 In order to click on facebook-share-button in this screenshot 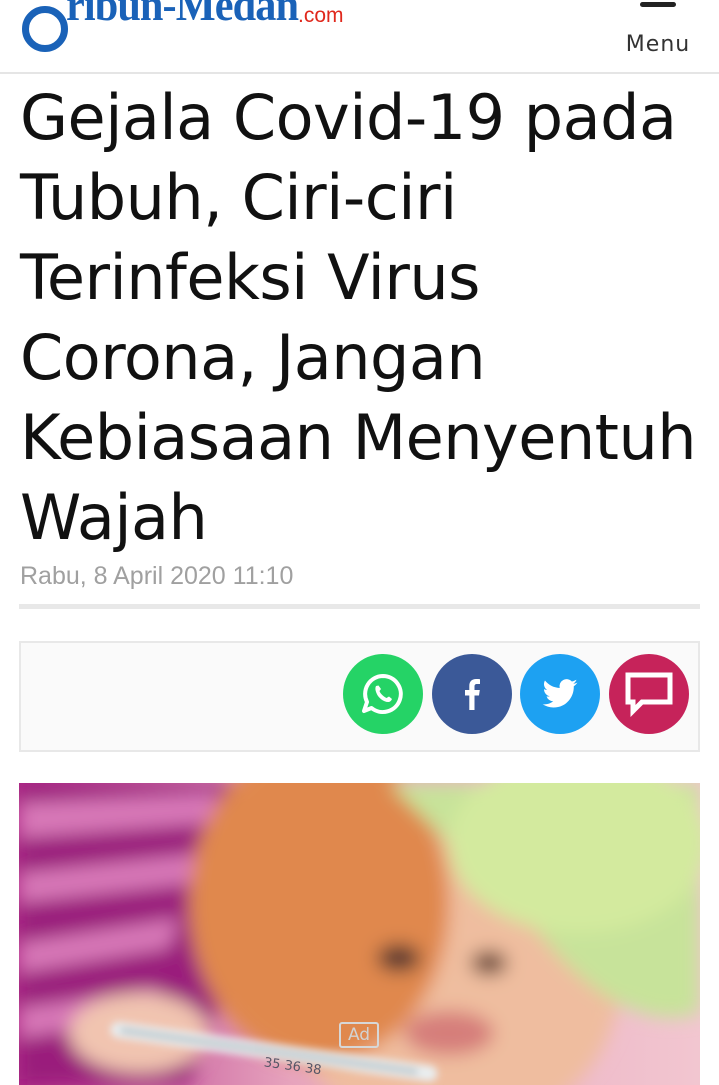, I will do `click(472, 694)`.